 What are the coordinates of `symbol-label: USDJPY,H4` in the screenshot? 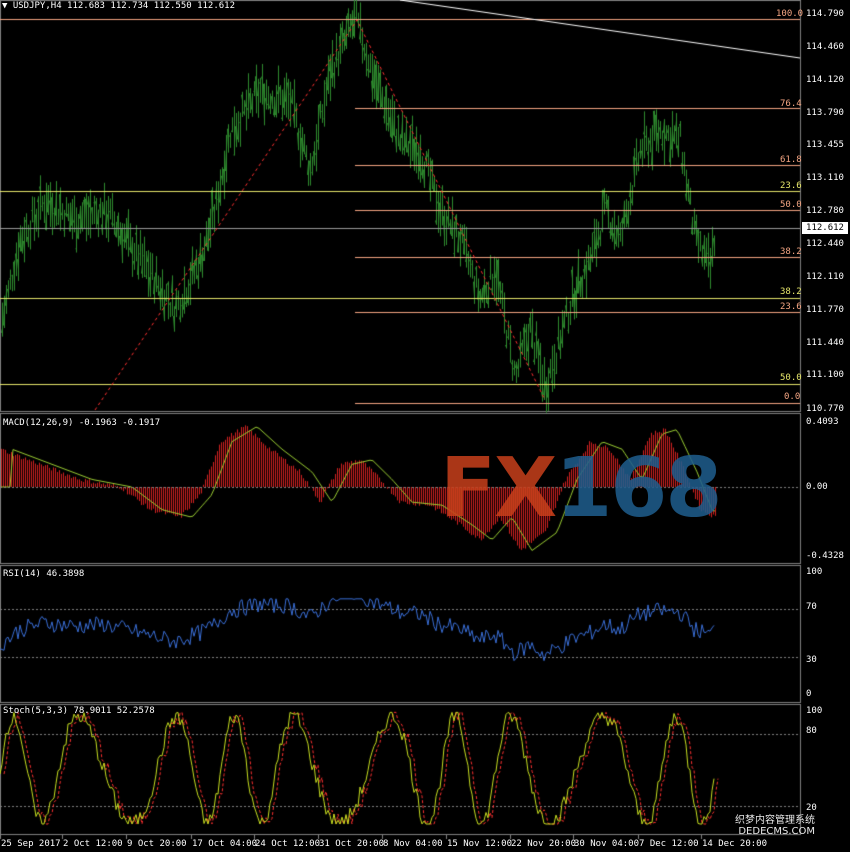 It's located at (37, 6).